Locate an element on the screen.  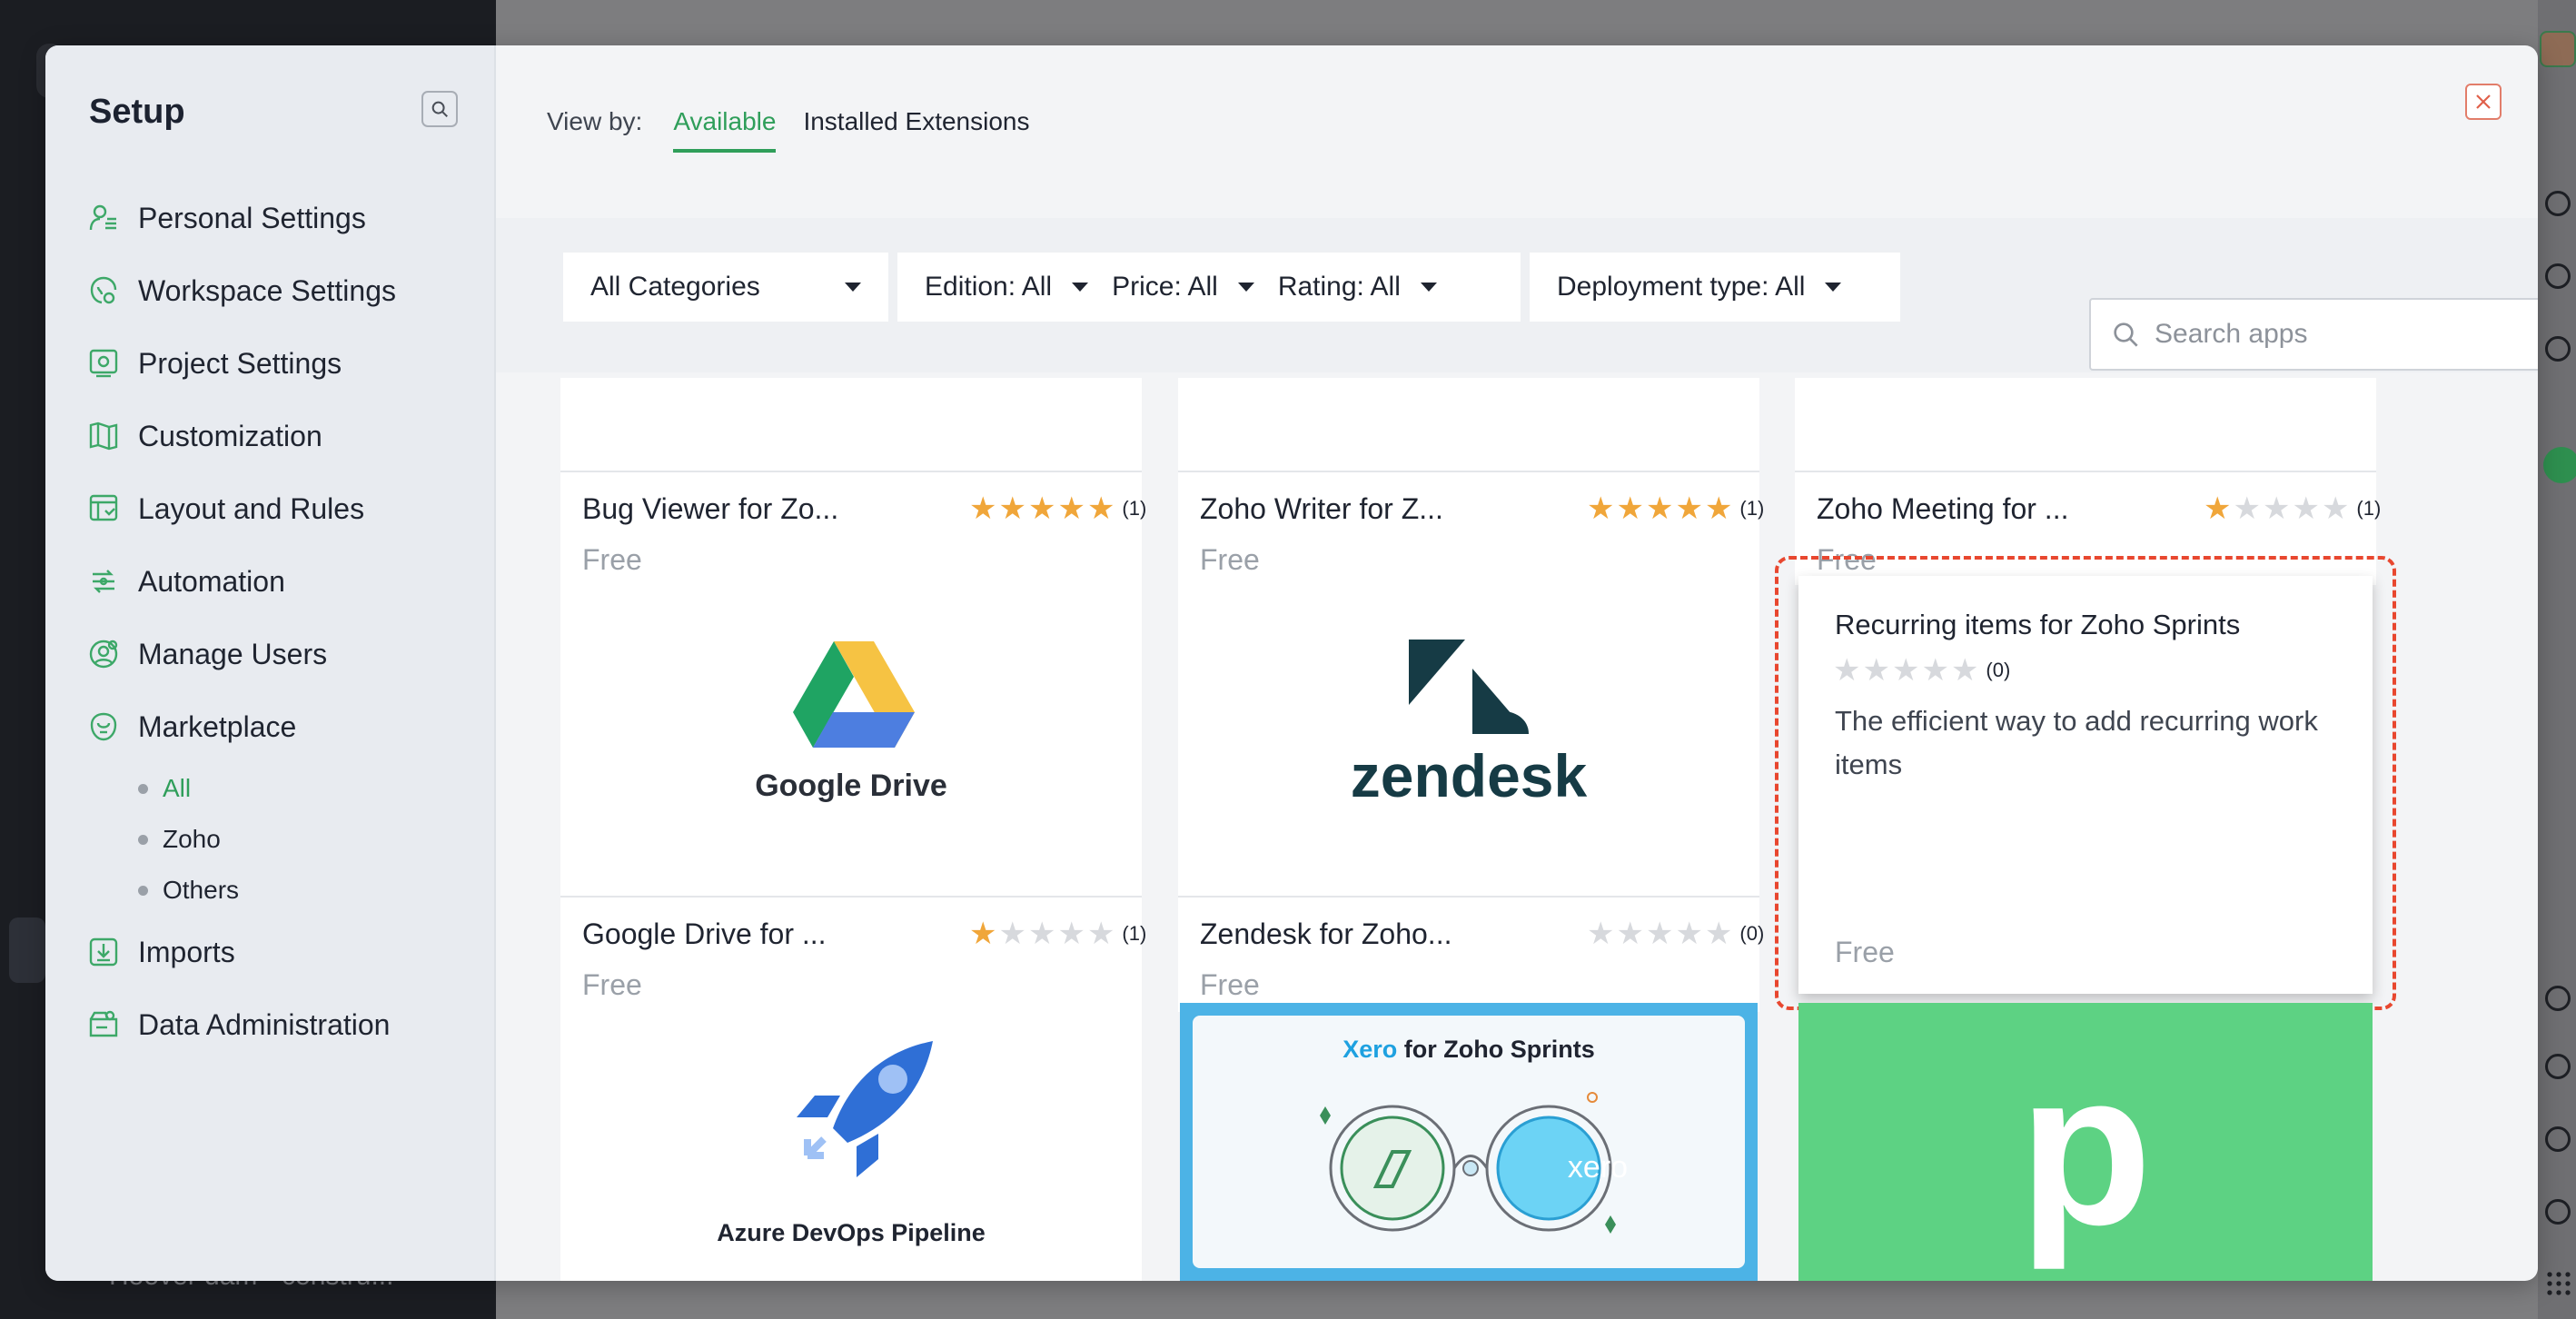
customization-icon is located at coordinates (103, 436).